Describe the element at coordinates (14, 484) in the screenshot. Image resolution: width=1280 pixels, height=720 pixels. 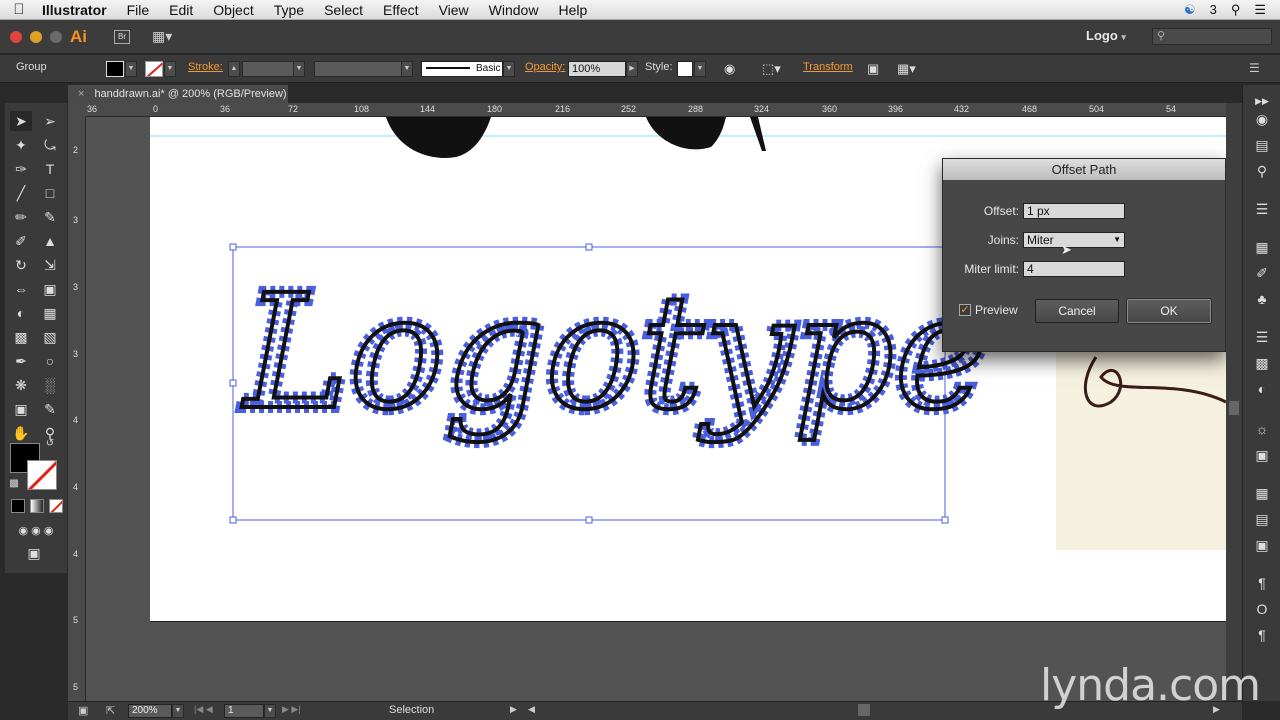
I see `default-colors-icon: ▩` at that location.